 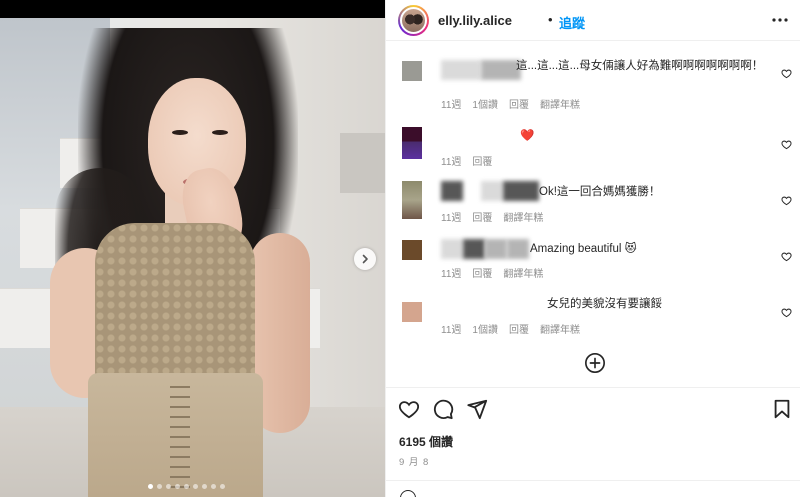 I want to click on comment-text: 女兒的美貌沒有要讓餒, so click(x=604, y=304).